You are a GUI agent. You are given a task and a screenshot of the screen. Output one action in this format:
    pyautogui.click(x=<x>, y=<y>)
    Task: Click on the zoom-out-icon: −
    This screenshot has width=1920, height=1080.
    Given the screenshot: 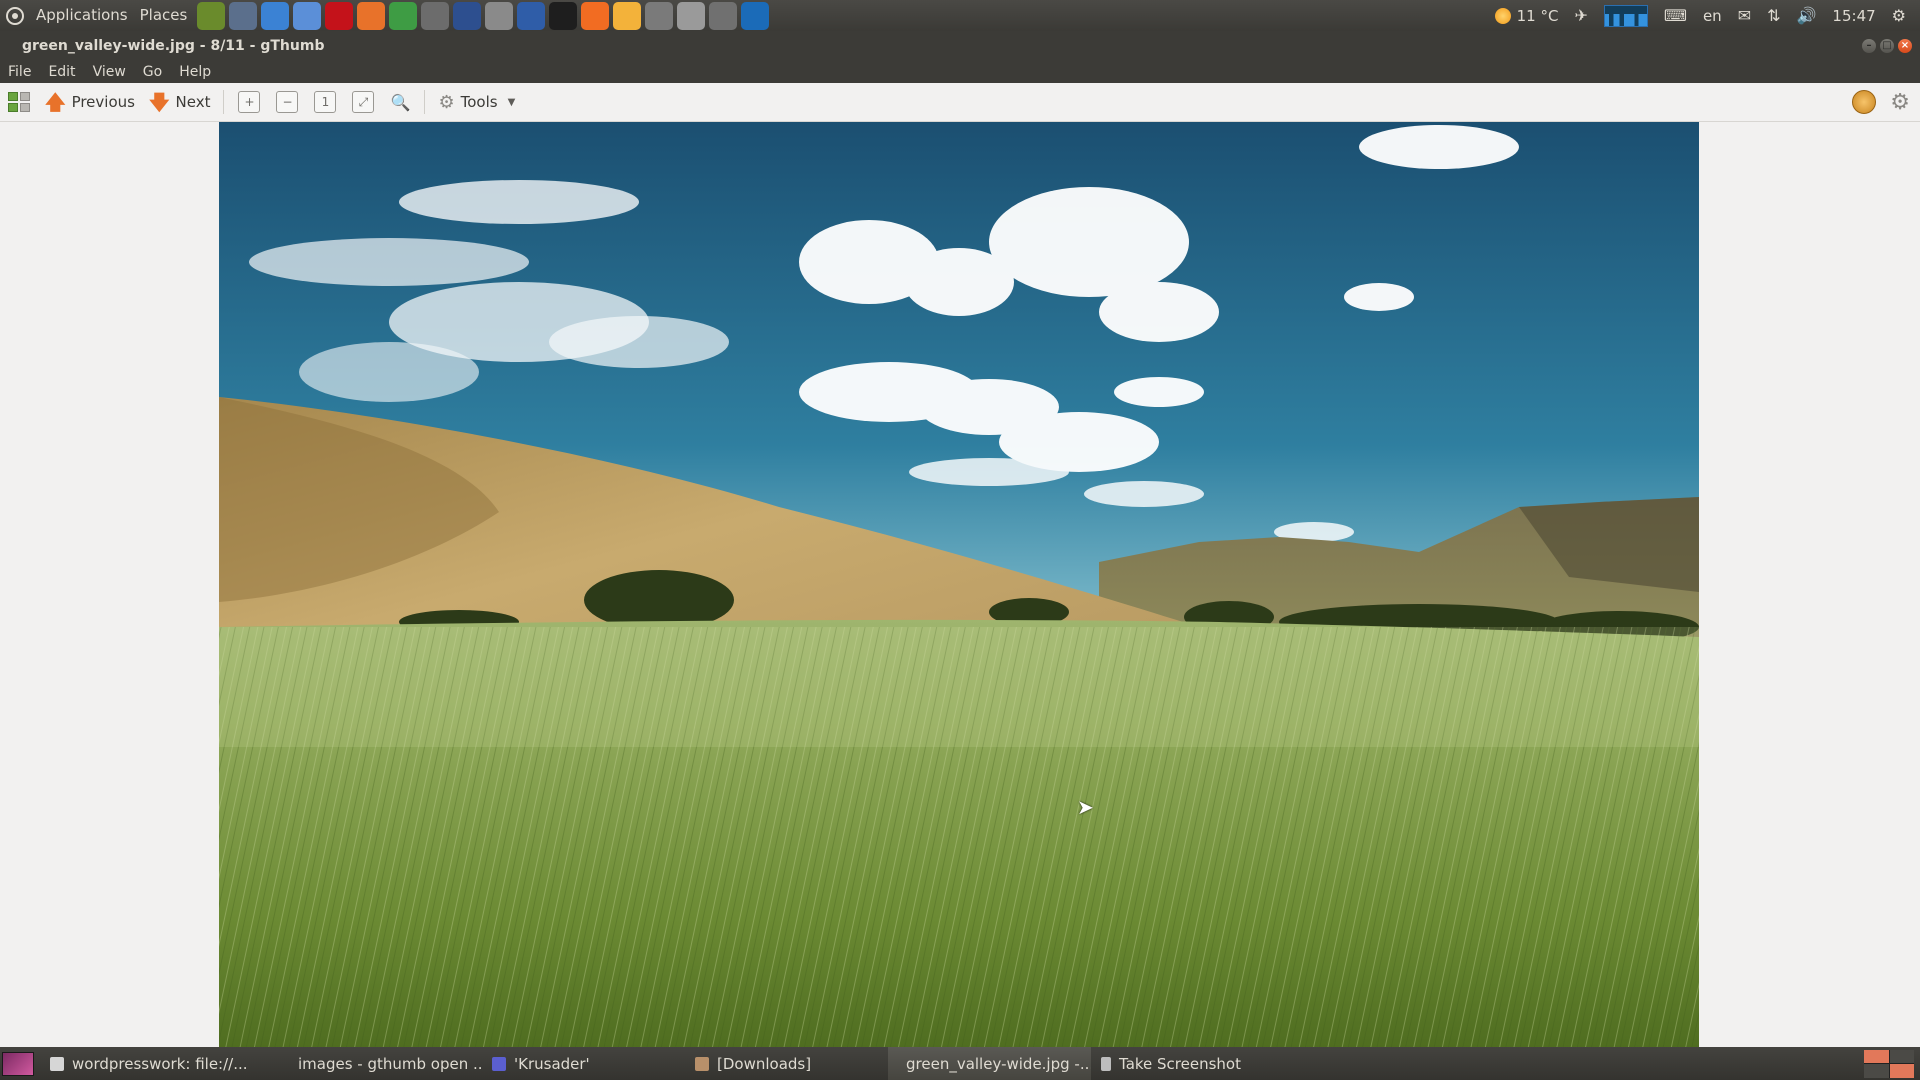 What is the action you would take?
    pyautogui.click(x=287, y=102)
    